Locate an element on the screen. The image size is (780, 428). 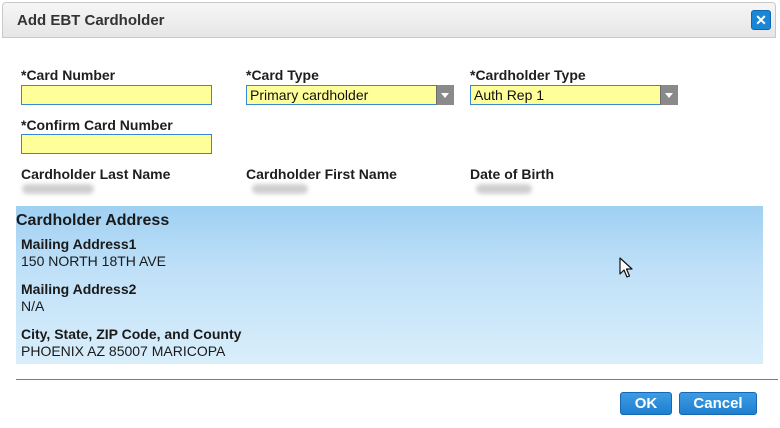
dob-value-redacted is located at coordinates (504, 189).